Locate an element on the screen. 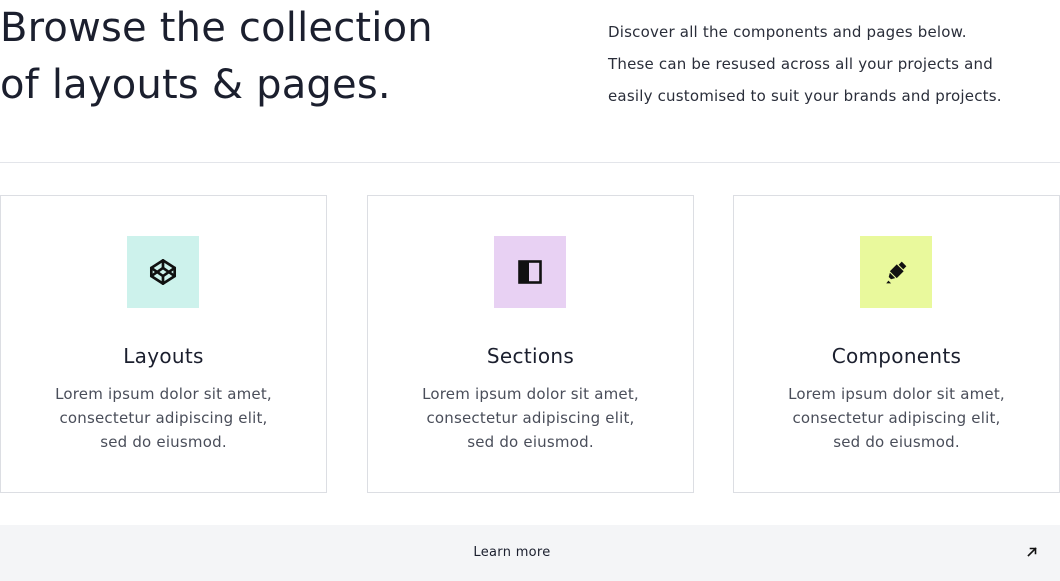 This screenshot has width=1060, height=581. codepen-icon is located at coordinates (163, 272).